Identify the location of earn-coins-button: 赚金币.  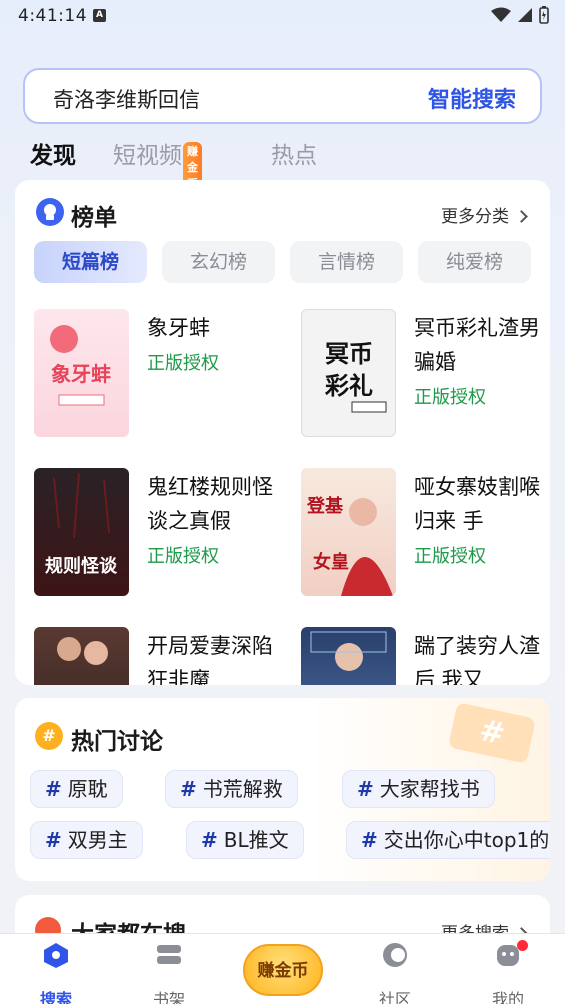
(283, 970).